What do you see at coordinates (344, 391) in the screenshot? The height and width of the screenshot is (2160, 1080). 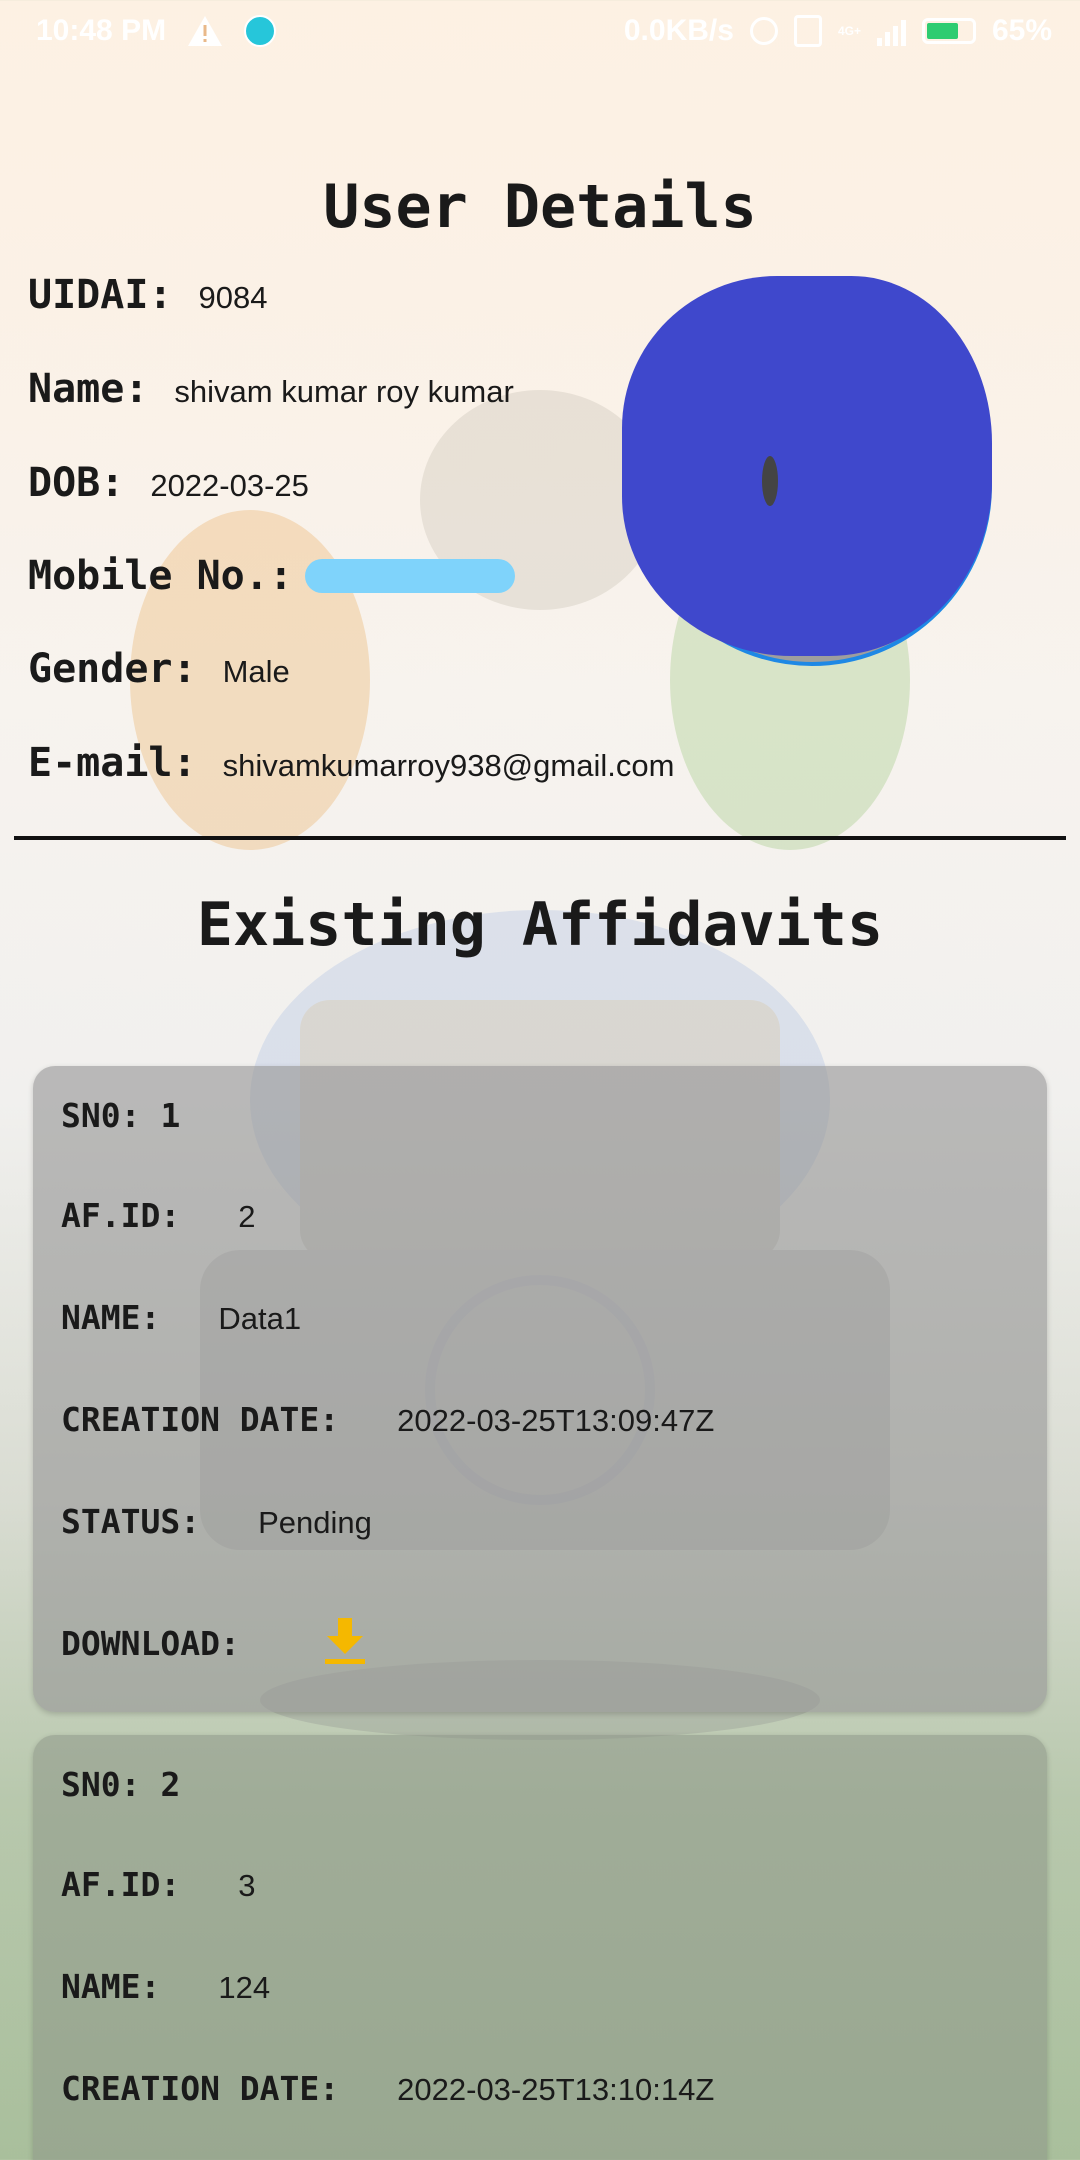 I see `name-value: shivam kumar roy kumar` at bounding box center [344, 391].